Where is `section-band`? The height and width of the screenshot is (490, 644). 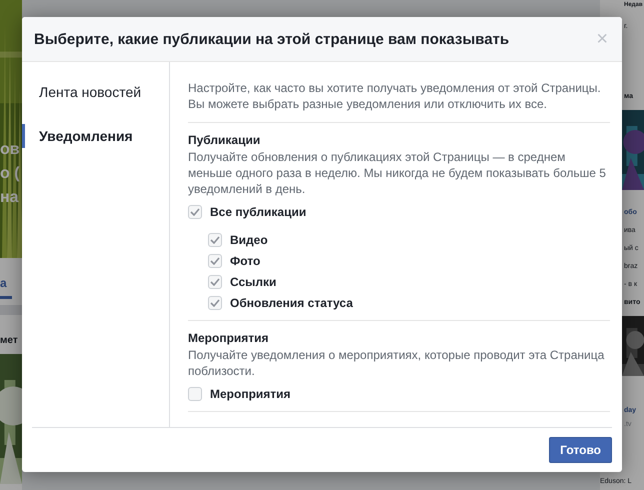 section-band is located at coordinates (11, 310).